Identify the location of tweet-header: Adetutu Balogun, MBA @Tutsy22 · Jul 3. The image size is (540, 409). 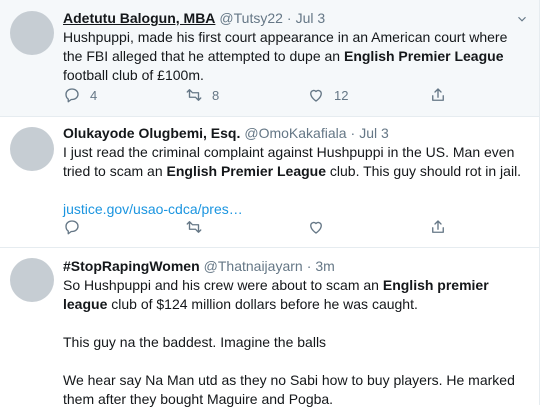
(294, 18).